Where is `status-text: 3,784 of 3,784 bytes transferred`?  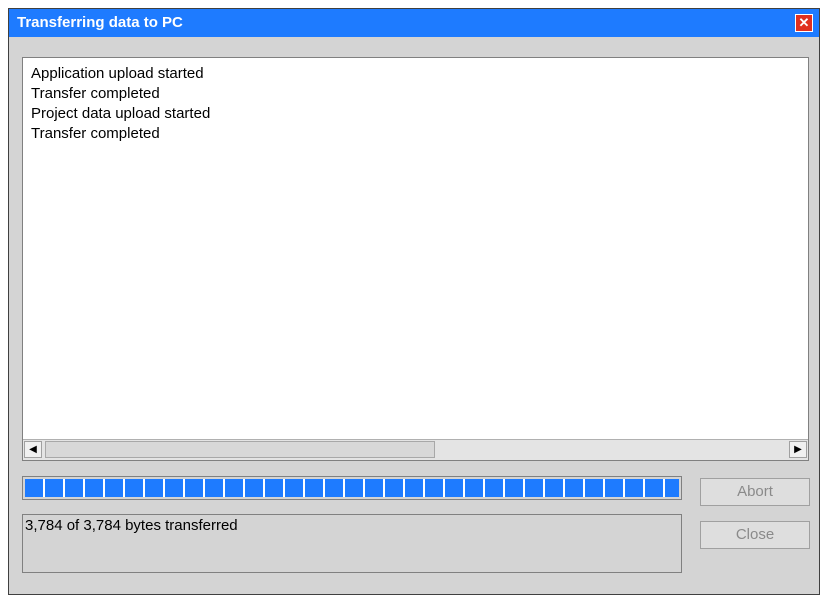
status-text: 3,784 of 3,784 bytes transferred is located at coordinates (131, 525).